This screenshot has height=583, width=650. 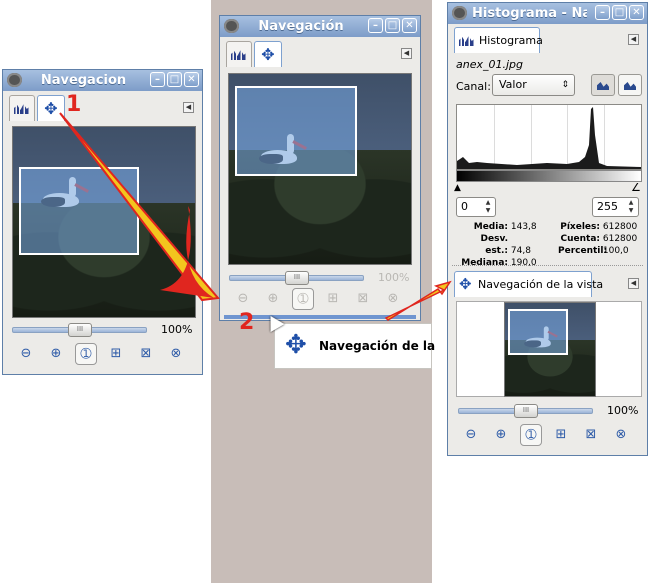 I want to click on step-marker-2: 2, so click(x=247, y=322).